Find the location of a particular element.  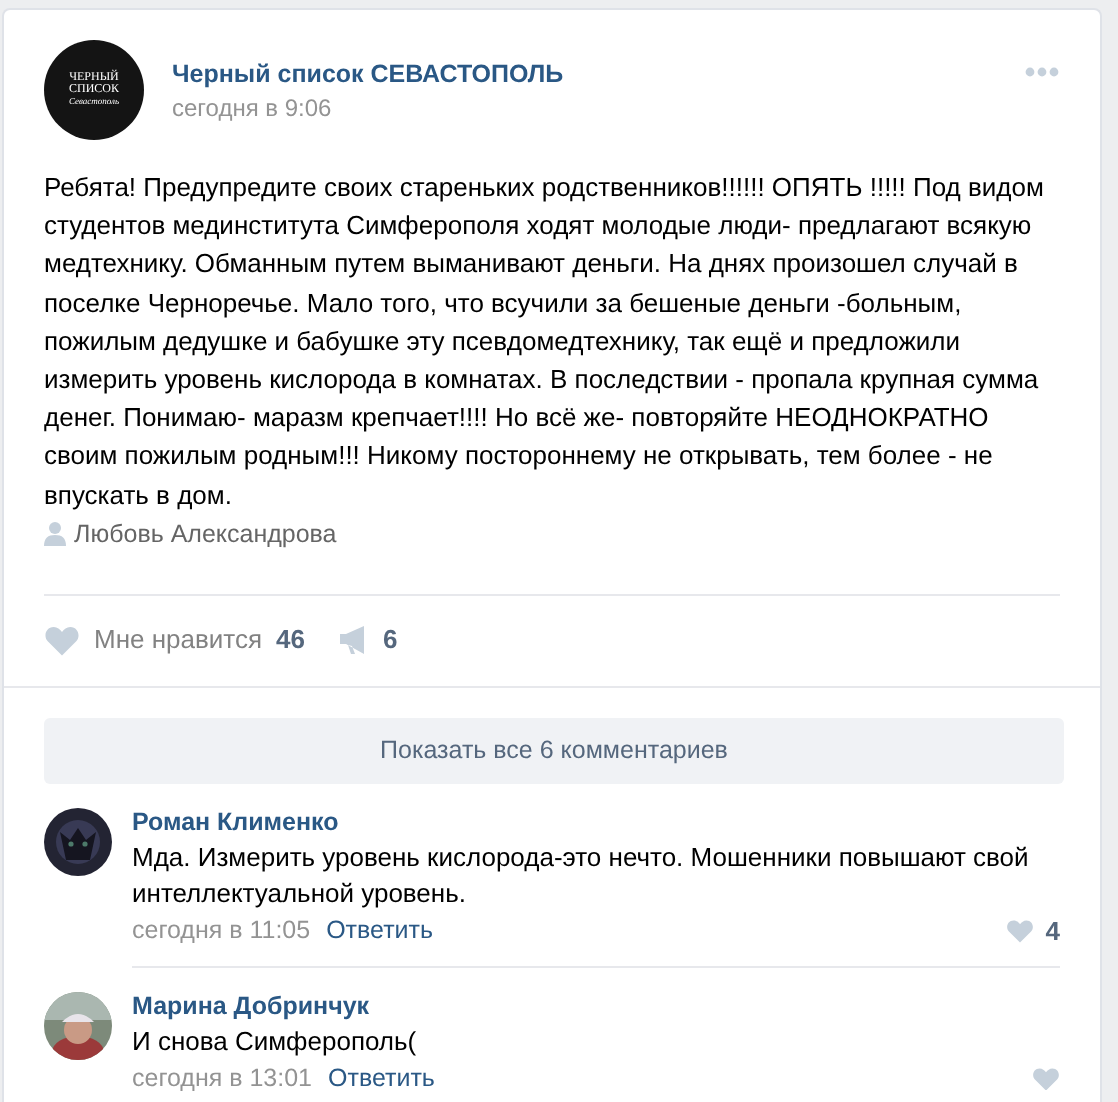

megaphone-icon is located at coordinates (354, 639).